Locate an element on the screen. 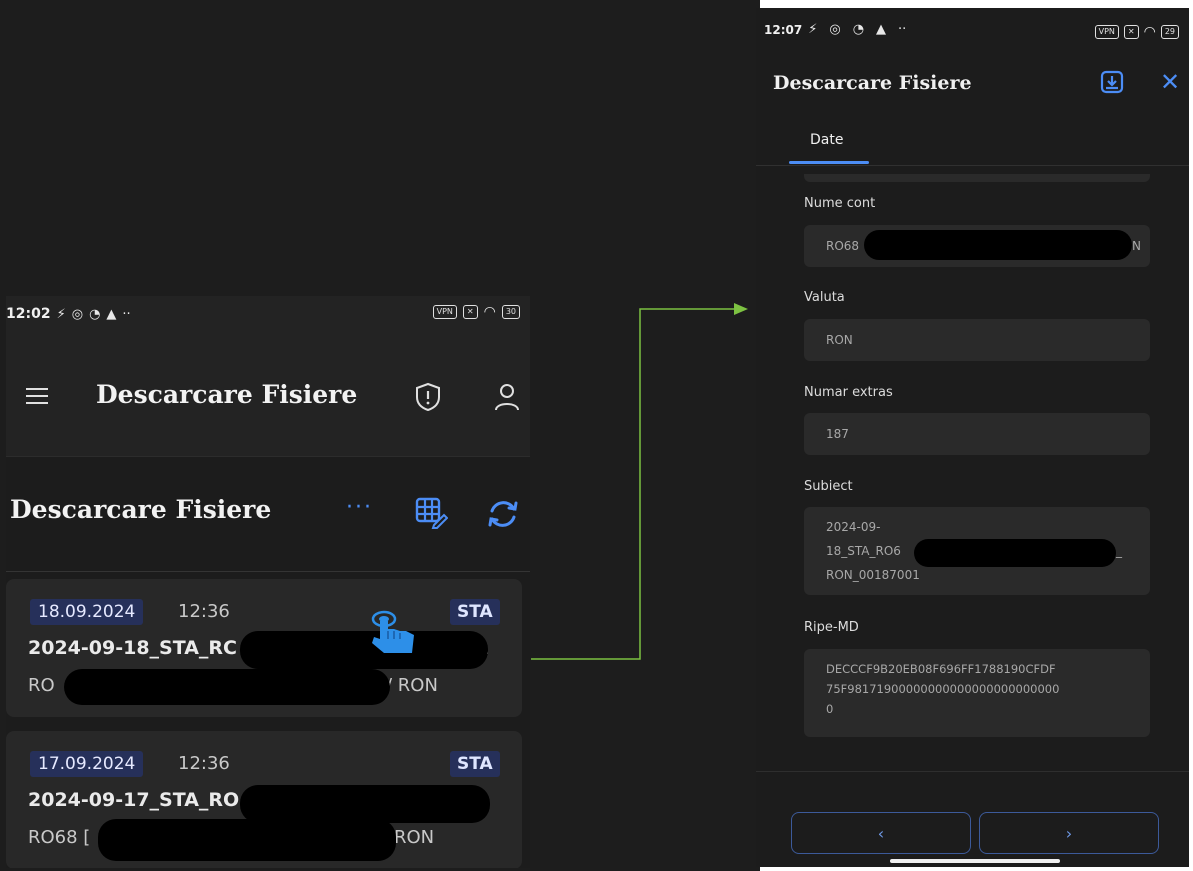  date-chip: 18.09.2024 is located at coordinates (87, 612).